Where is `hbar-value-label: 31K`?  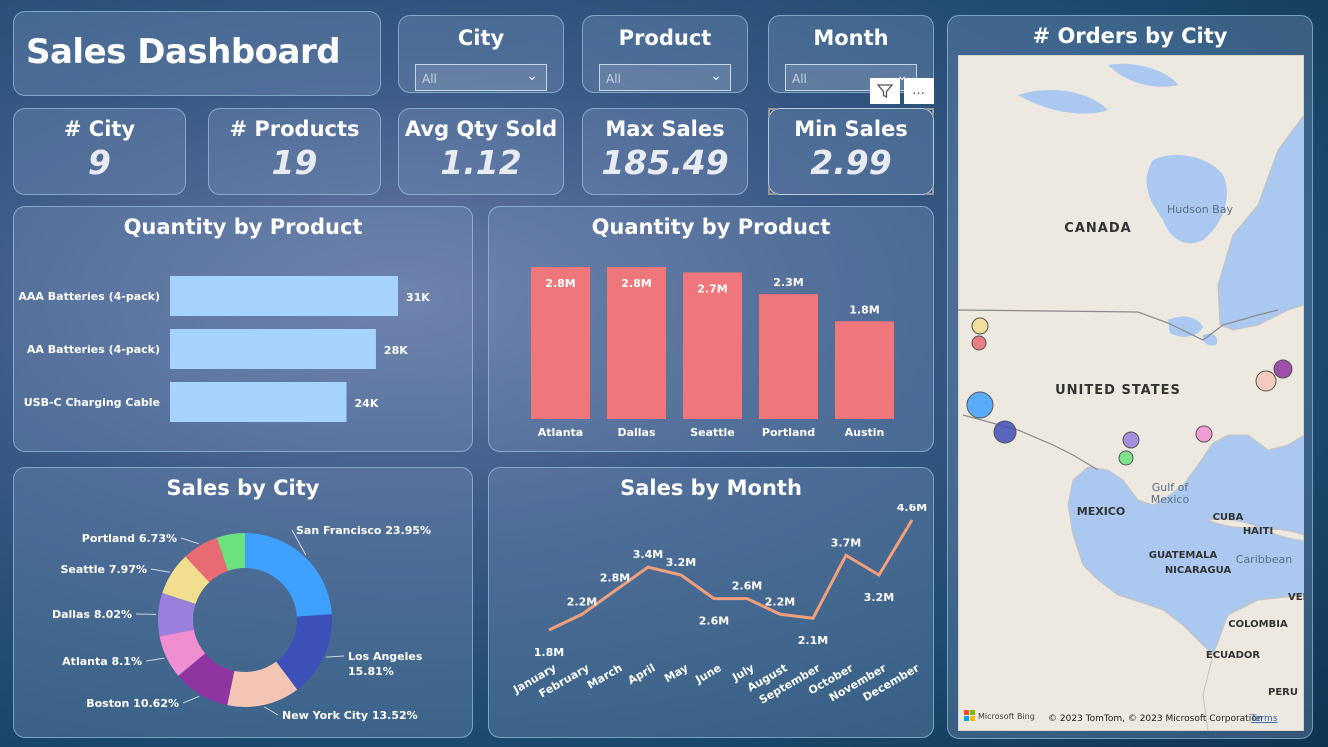 hbar-value-label: 31K is located at coordinates (418, 297).